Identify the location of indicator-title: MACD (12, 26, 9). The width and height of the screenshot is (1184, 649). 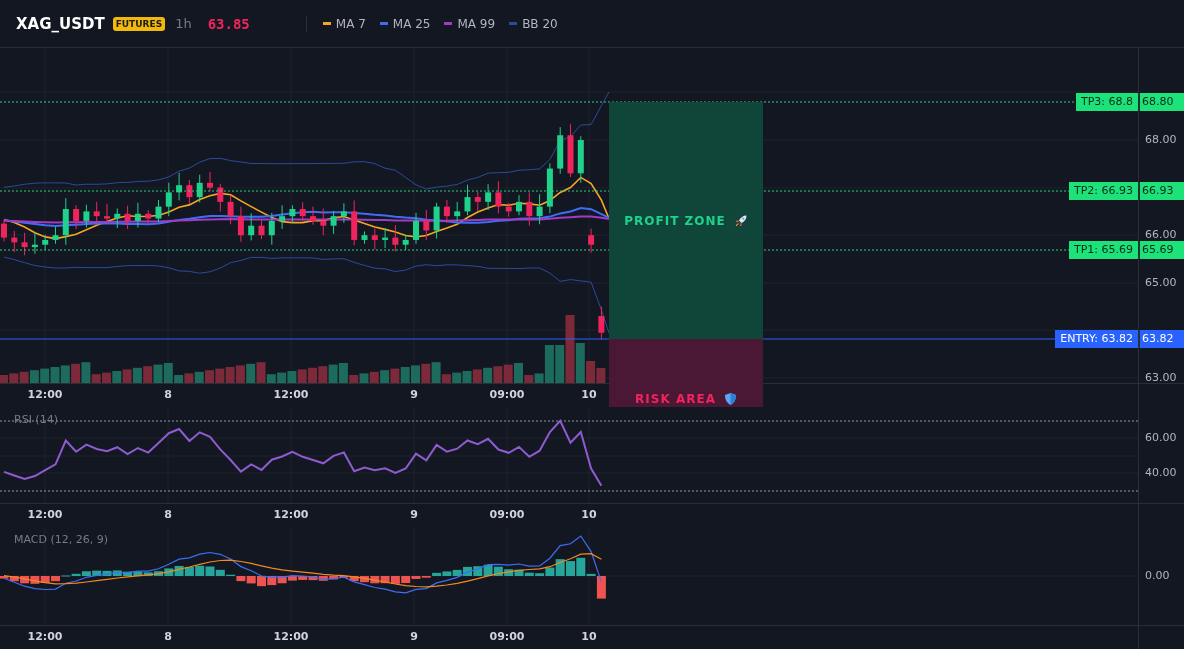
(61, 539).